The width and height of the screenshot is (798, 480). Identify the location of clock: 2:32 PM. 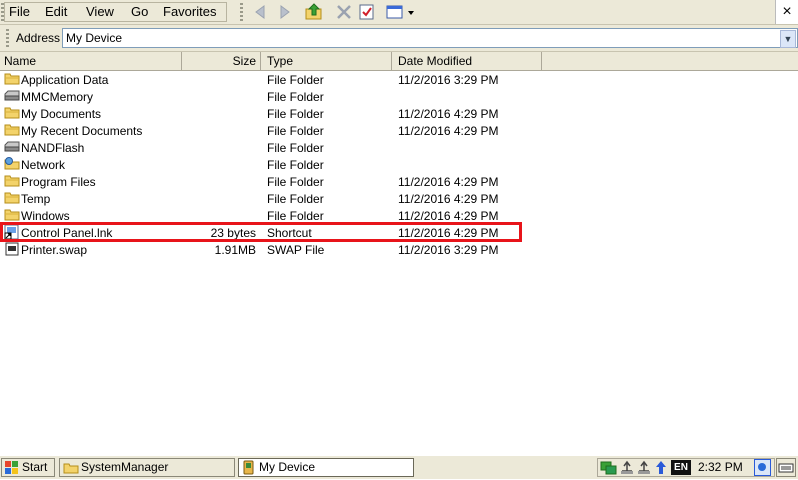
(720, 467).